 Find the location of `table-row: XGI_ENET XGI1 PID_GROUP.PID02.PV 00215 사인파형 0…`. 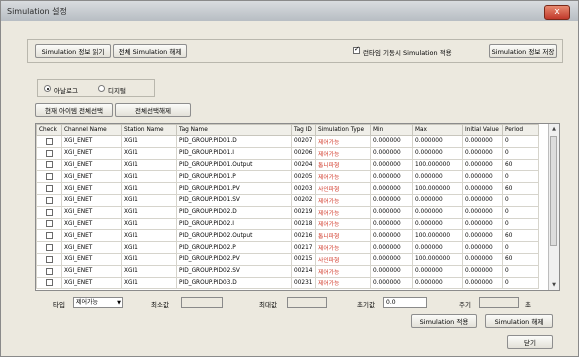

table-row: XGI_ENET XGI1 PID_GROUP.PID02.PV 00215 사인파형 0… is located at coordinates (287, 259).